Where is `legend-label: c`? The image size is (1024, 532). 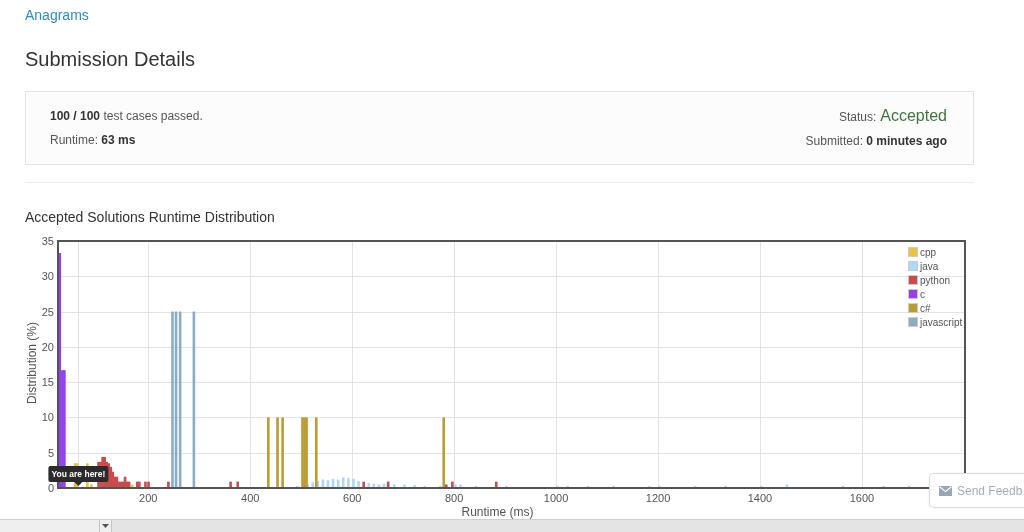
legend-label: c is located at coordinates (922, 294).